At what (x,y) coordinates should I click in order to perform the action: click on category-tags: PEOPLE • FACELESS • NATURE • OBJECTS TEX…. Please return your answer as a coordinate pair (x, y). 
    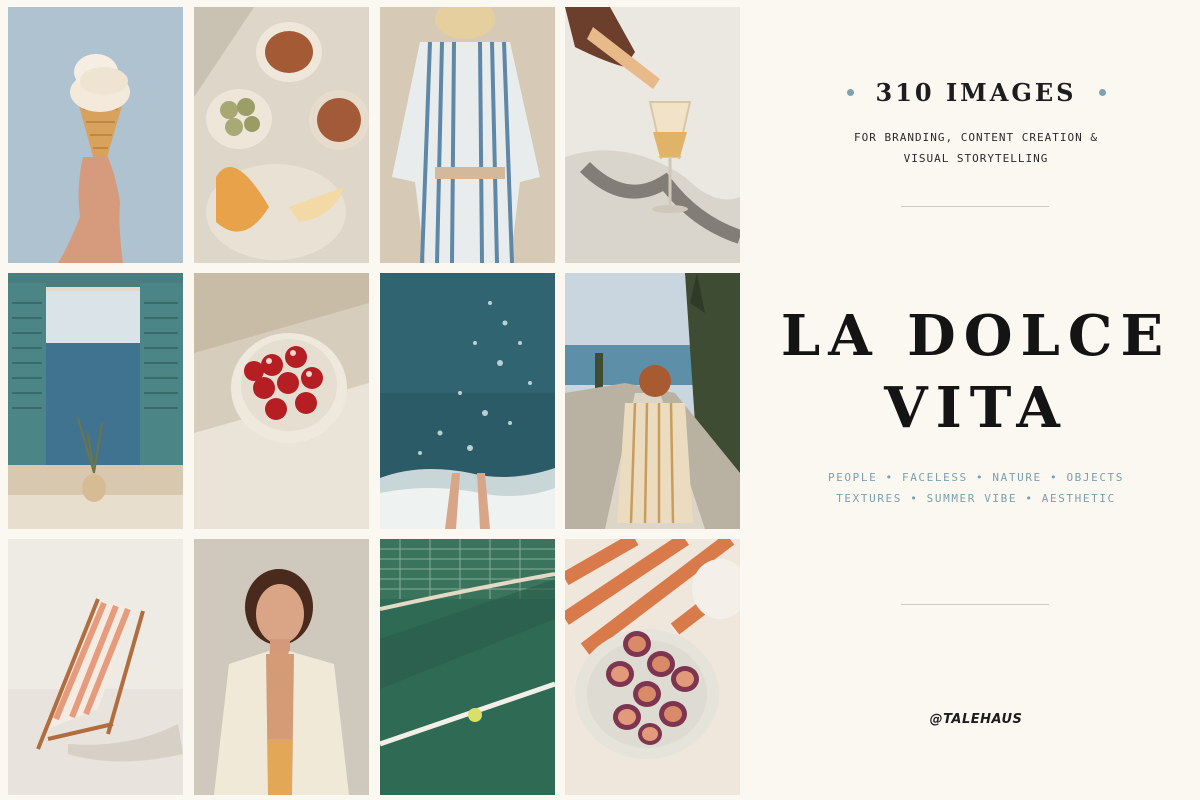
    Looking at the image, I should click on (976, 488).